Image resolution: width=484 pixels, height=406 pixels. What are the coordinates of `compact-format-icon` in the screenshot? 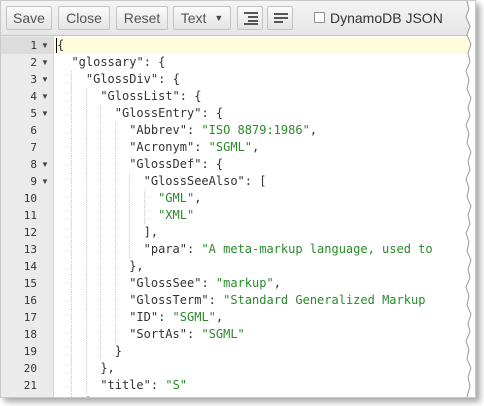 It's located at (281, 18).